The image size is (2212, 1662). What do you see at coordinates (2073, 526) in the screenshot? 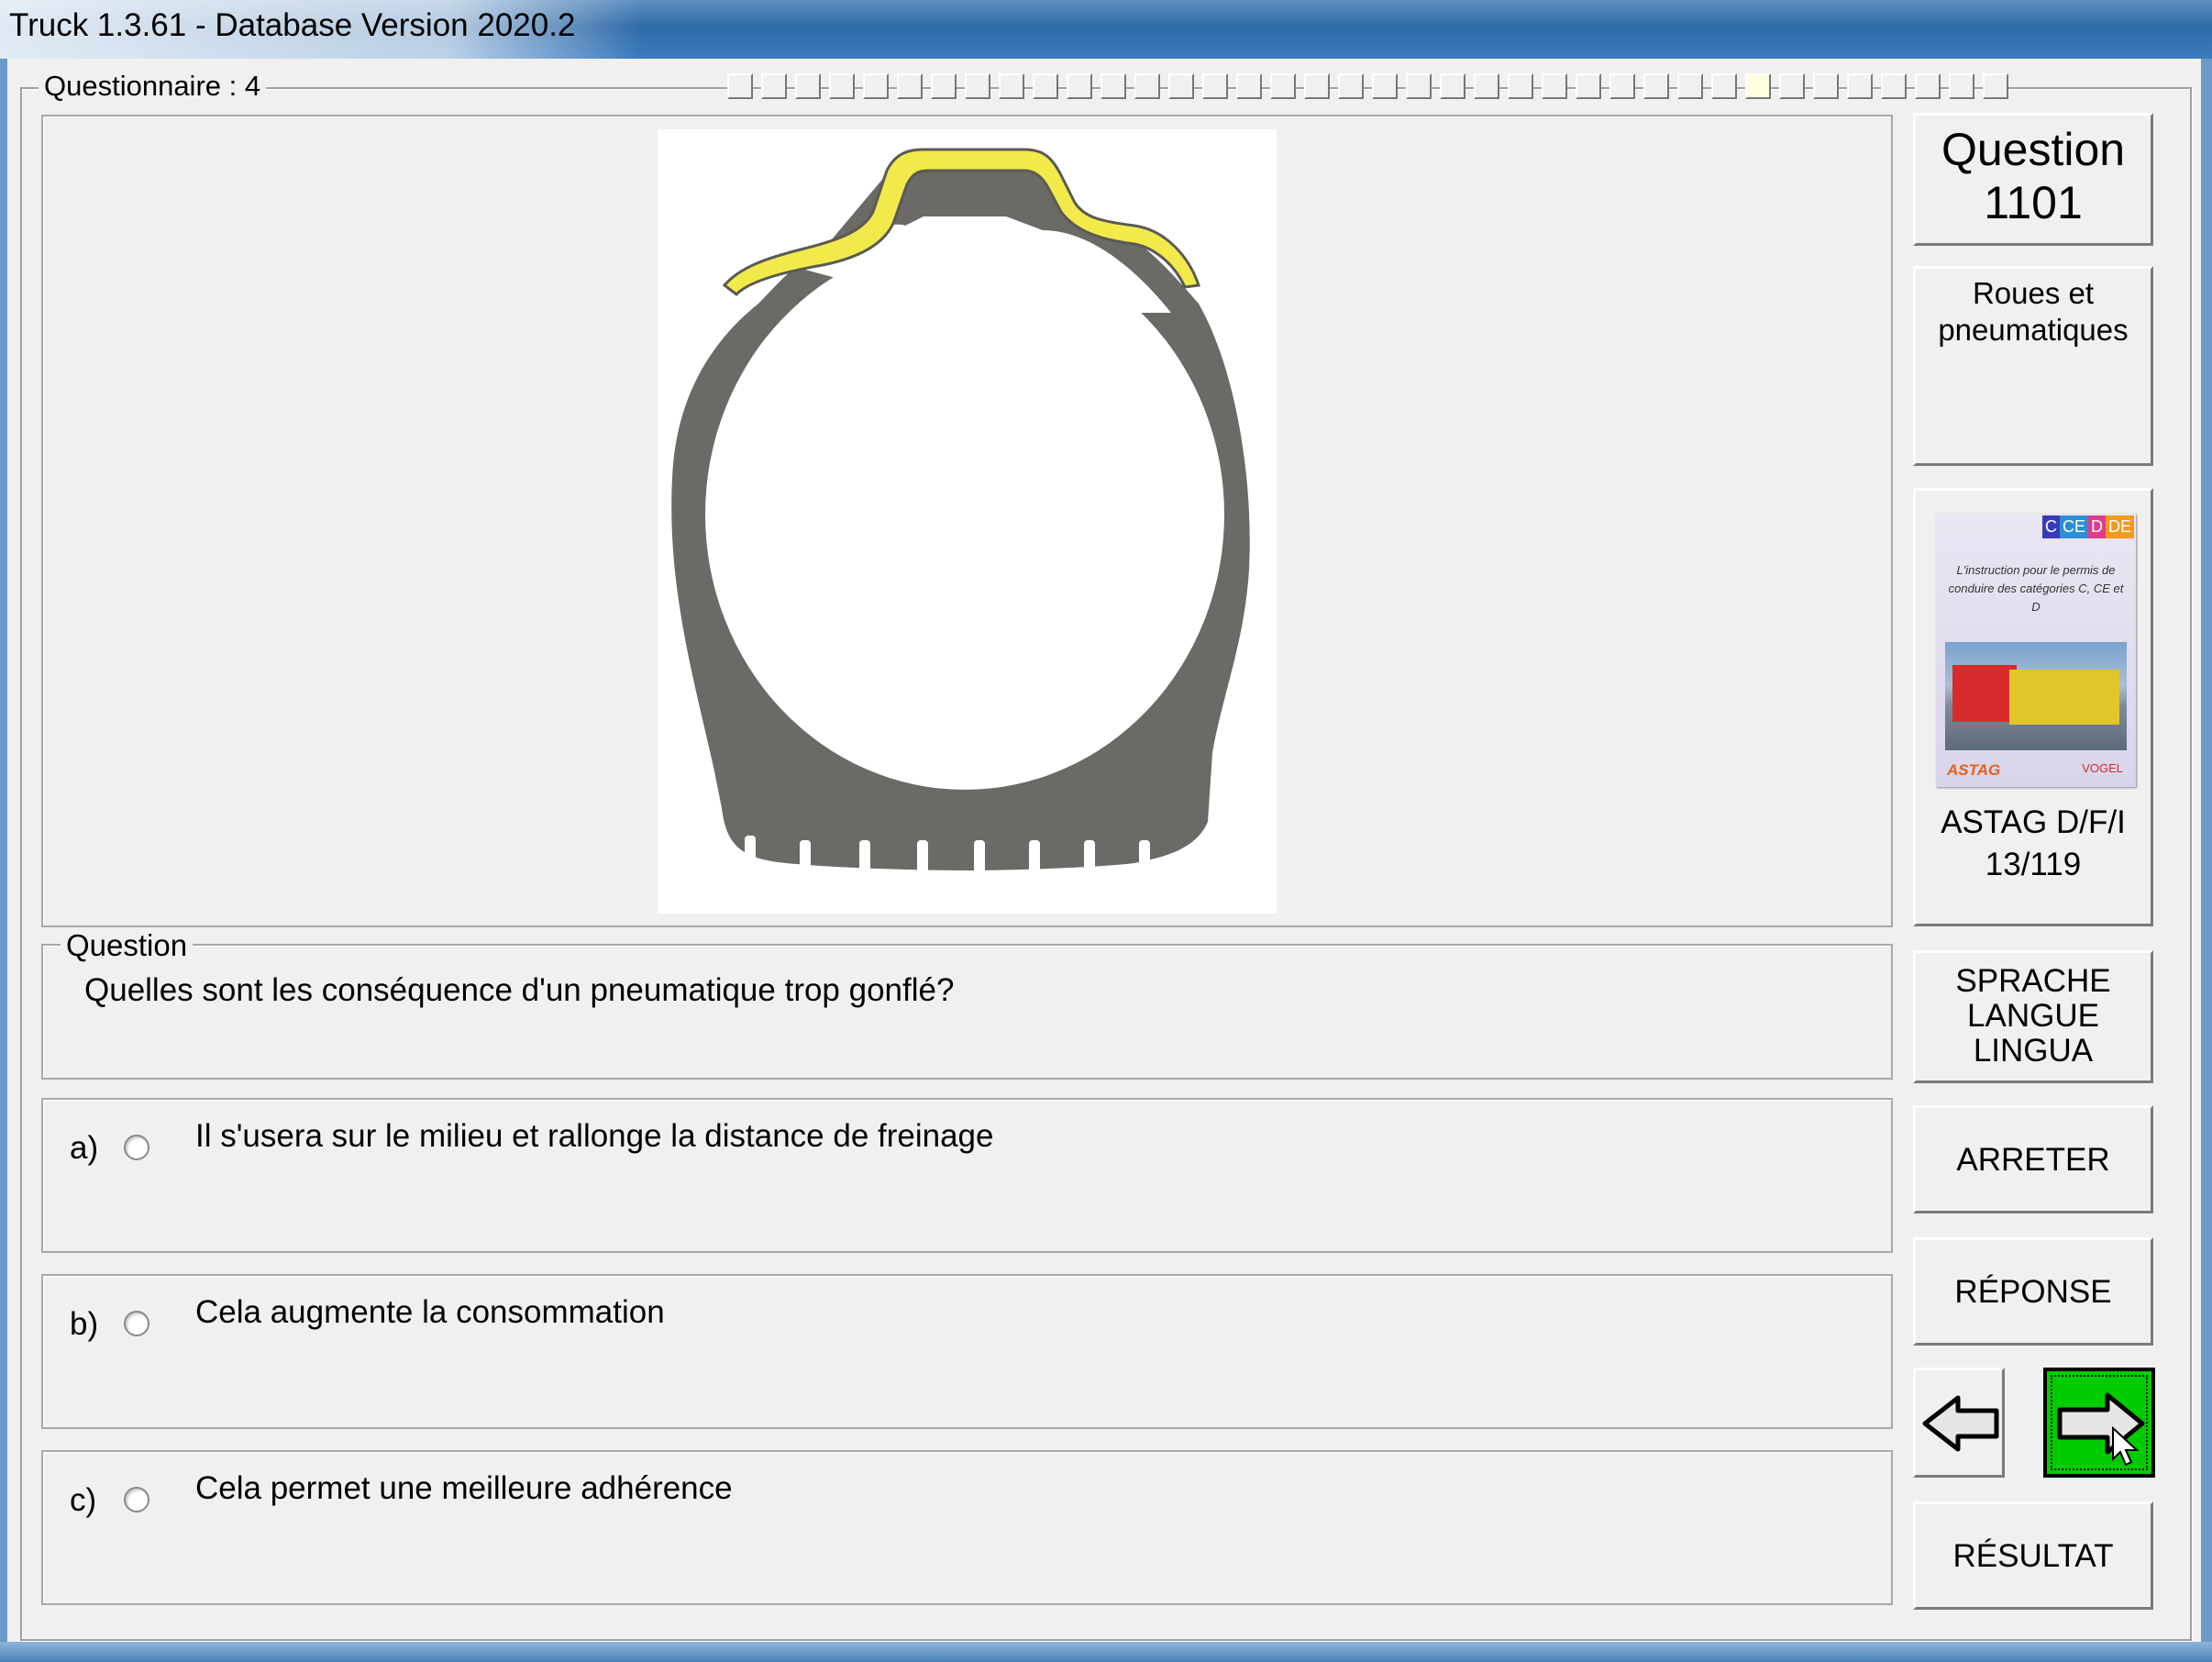
I see `badge-ce: CE` at bounding box center [2073, 526].